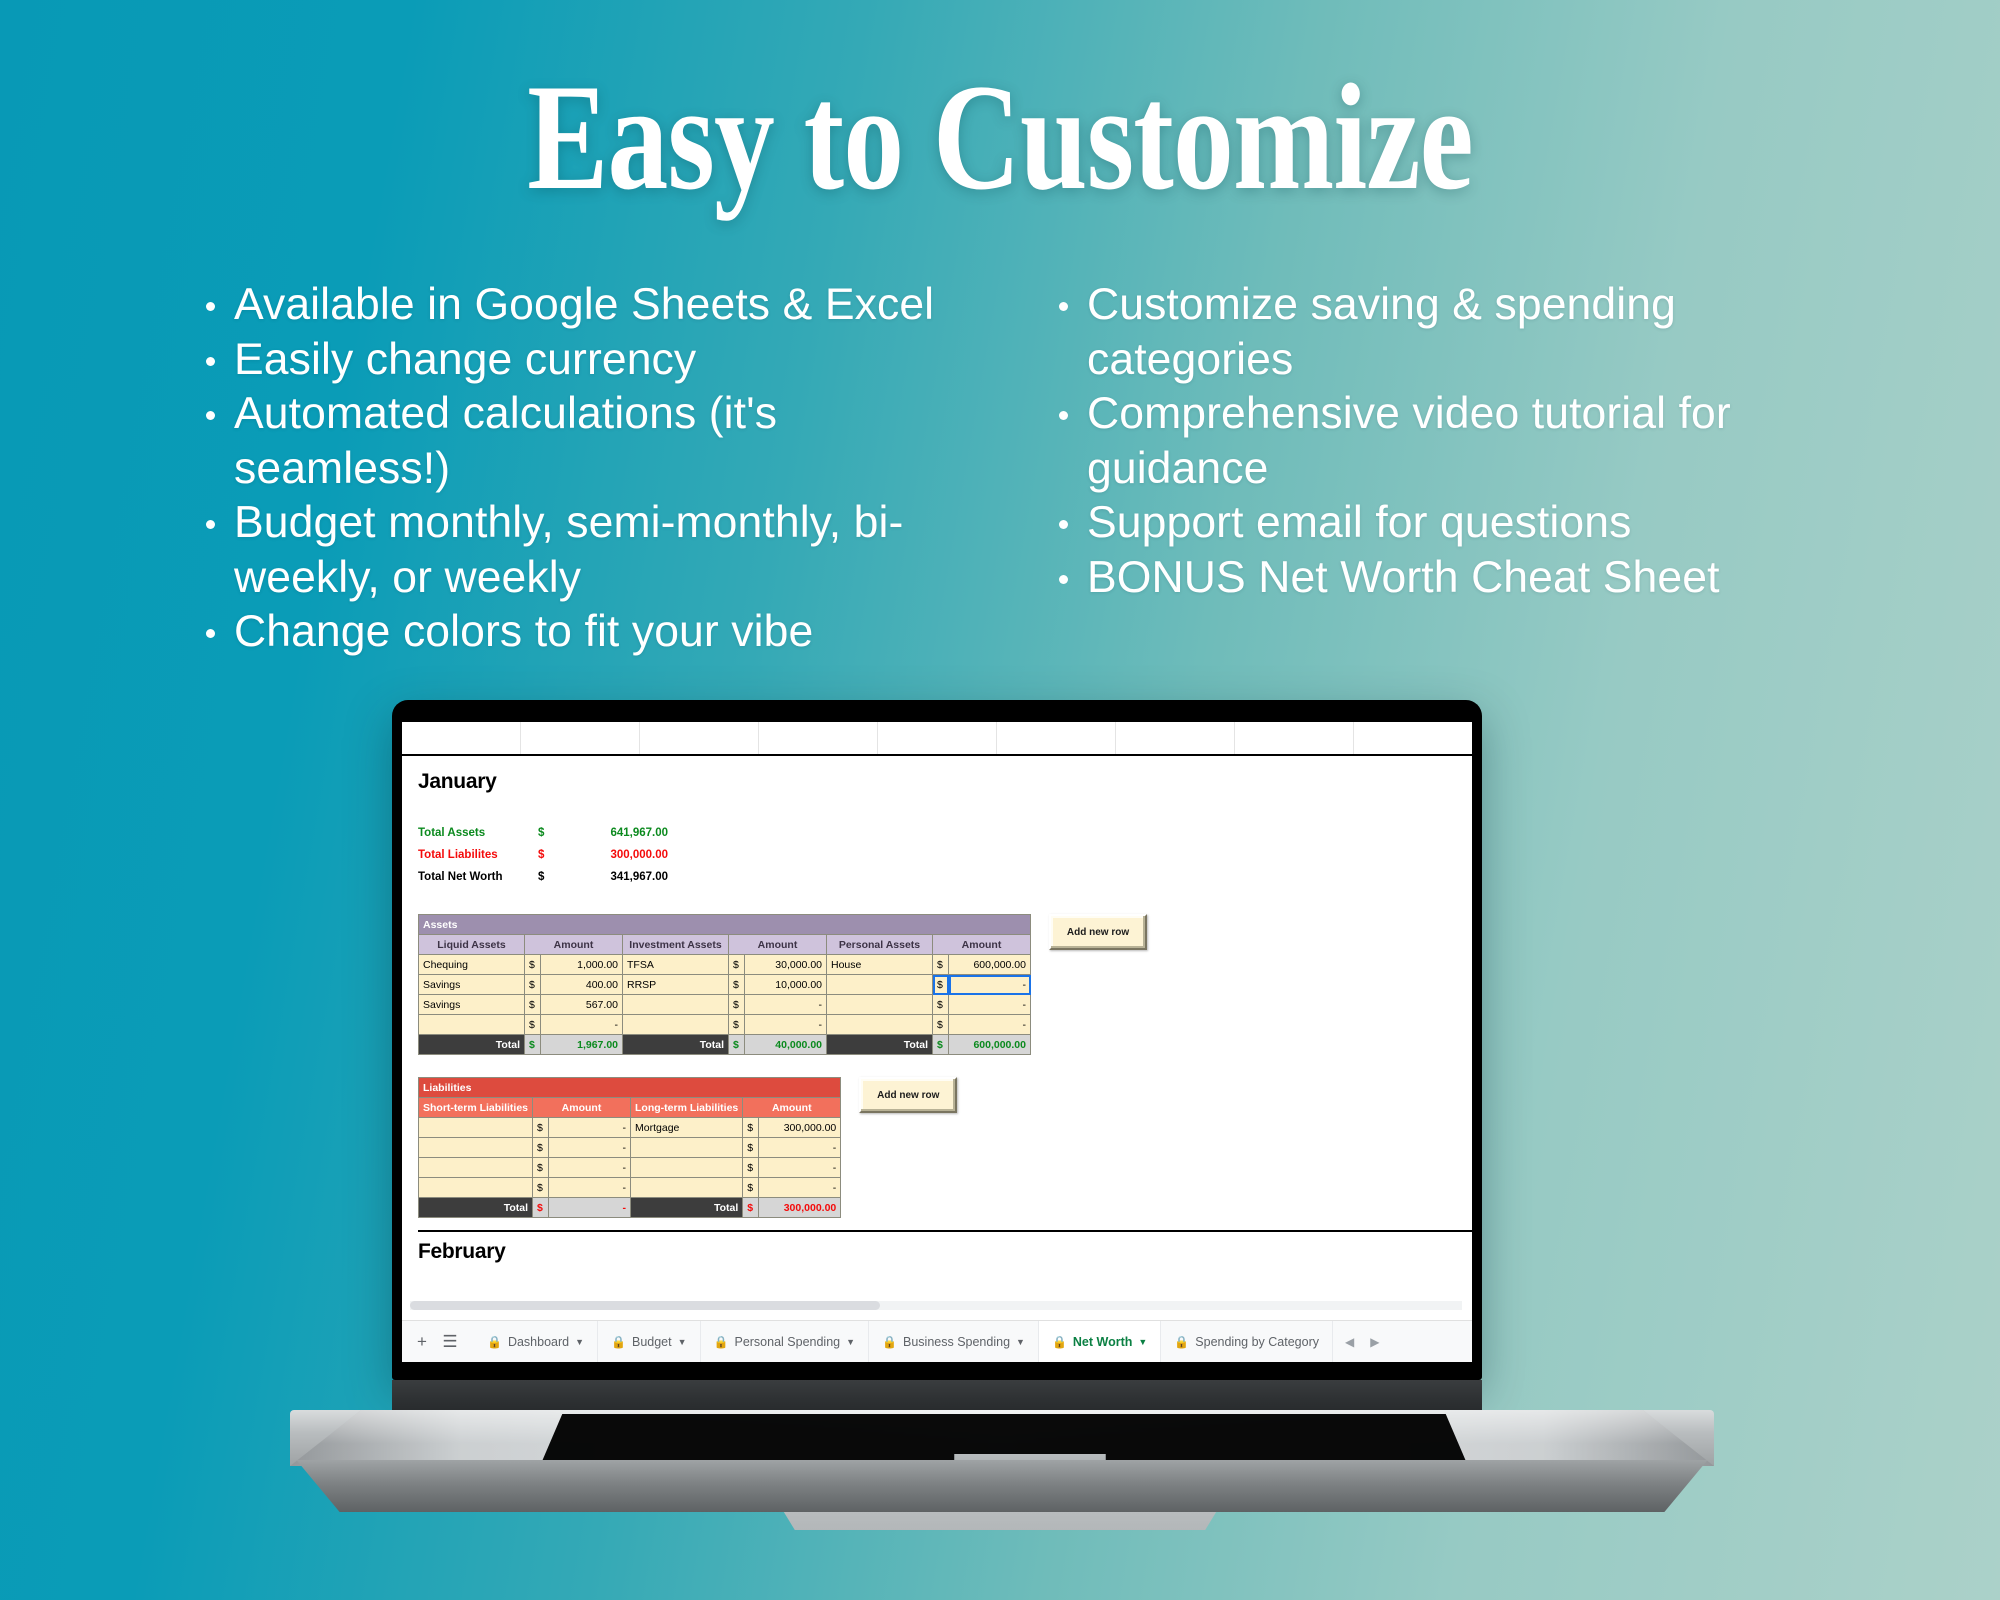 The width and height of the screenshot is (2000, 1600). What do you see at coordinates (785, 1044) in the screenshot?
I see `assets-total-value: 40,000.00` at bounding box center [785, 1044].